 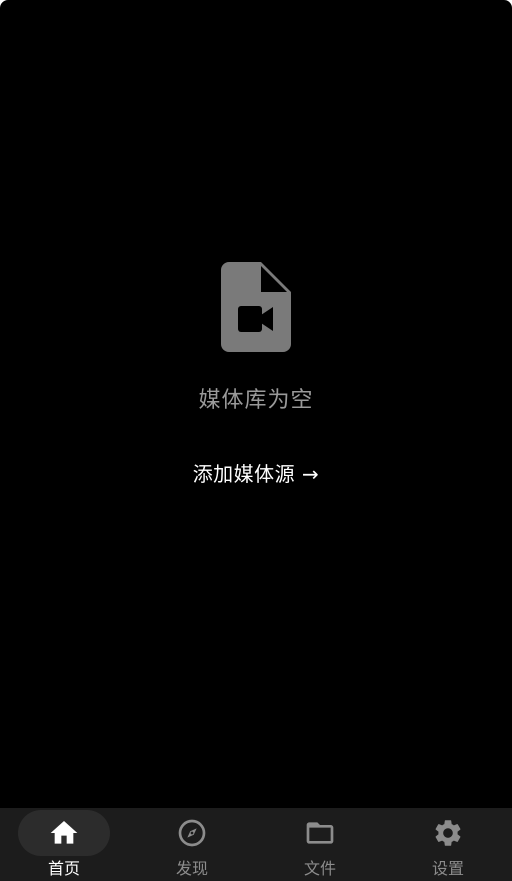 I want to click on nav-active-indicator, so click(x=64, y=833).